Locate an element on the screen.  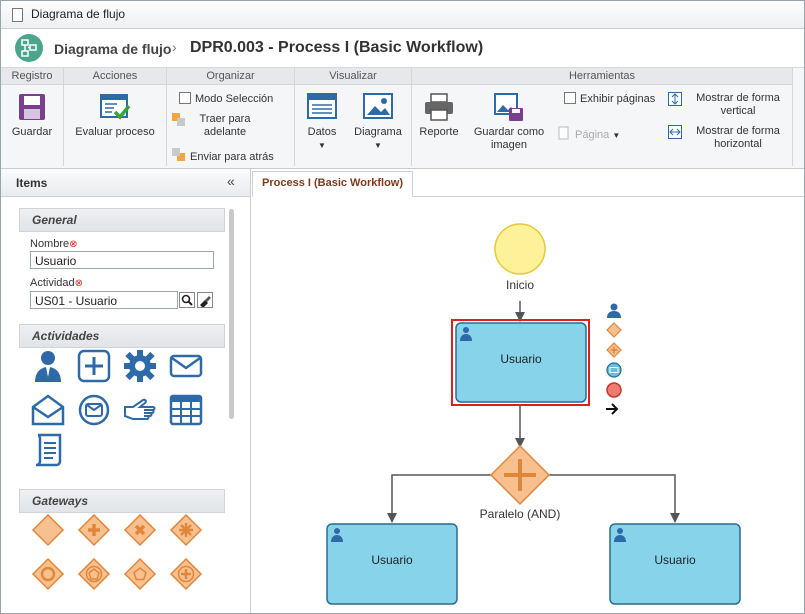
tab-process: Process I (Basic Workflow) is located at coordinates (333, 184).